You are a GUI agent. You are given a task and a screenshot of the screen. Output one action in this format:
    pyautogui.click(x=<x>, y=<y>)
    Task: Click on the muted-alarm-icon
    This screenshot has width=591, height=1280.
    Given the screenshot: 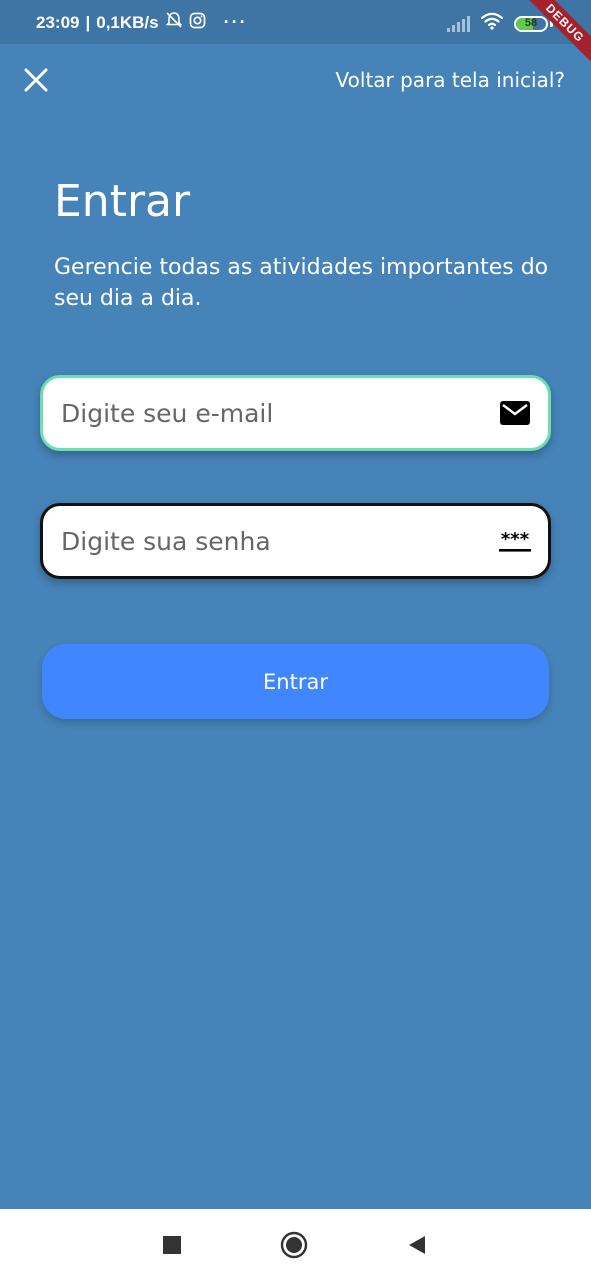 What is the action you would take?
    pyautogui.click(x=174, y=22)
    